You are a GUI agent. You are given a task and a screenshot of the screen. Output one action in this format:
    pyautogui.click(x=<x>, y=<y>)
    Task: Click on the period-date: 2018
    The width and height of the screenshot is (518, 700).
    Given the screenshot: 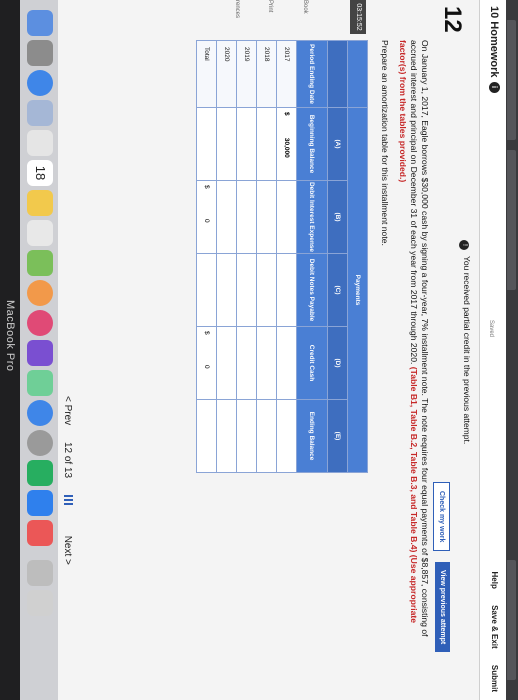 What is the action you would take?
    pyautogui.click(x=266, y=74)
    